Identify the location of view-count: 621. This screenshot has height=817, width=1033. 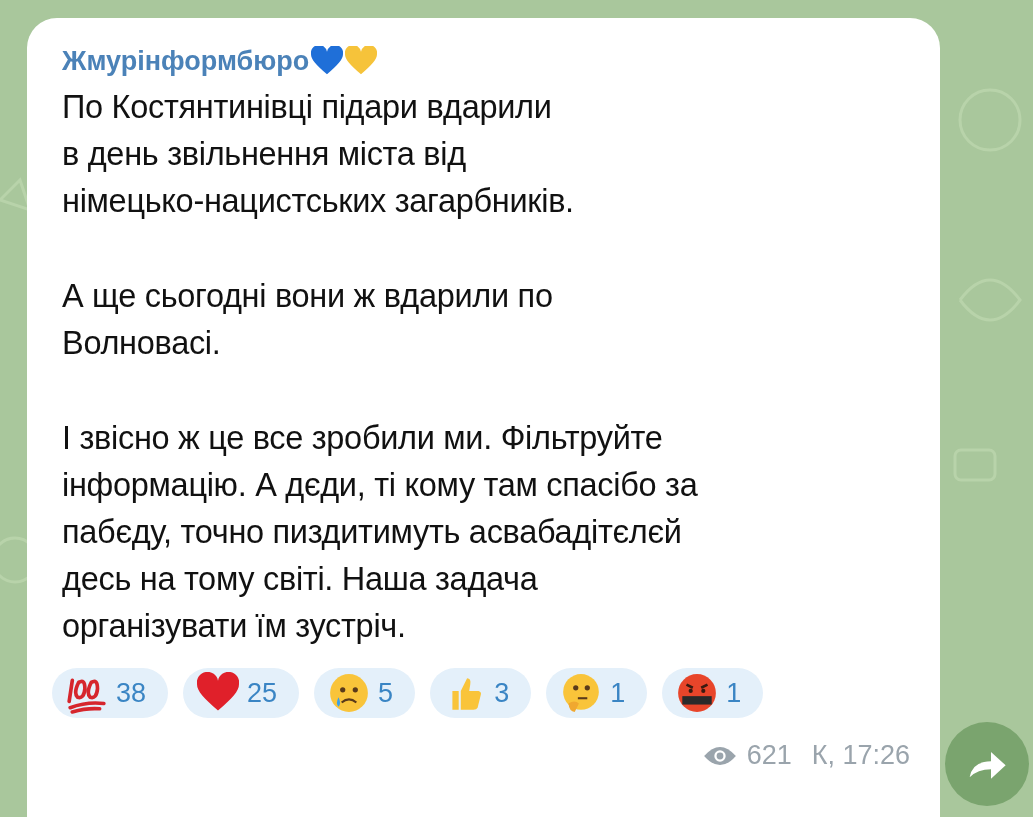
(769, 755).